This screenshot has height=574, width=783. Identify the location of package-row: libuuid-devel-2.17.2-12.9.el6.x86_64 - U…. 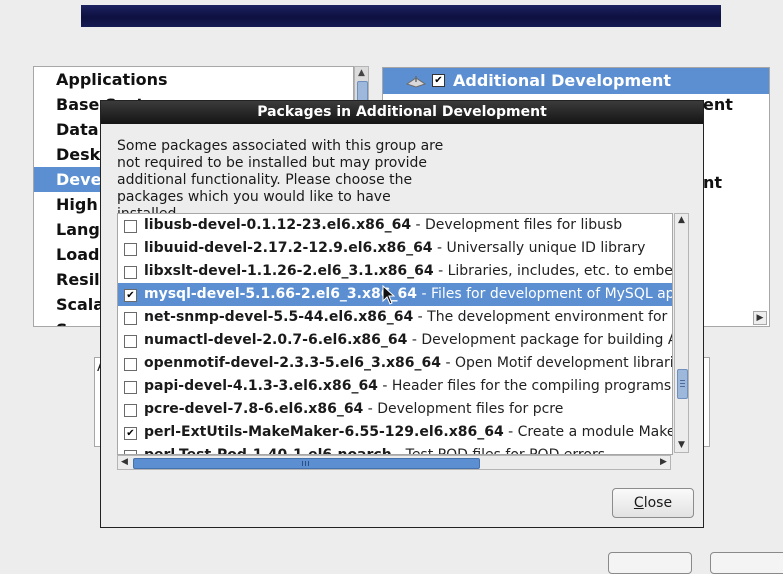
(395, 248).